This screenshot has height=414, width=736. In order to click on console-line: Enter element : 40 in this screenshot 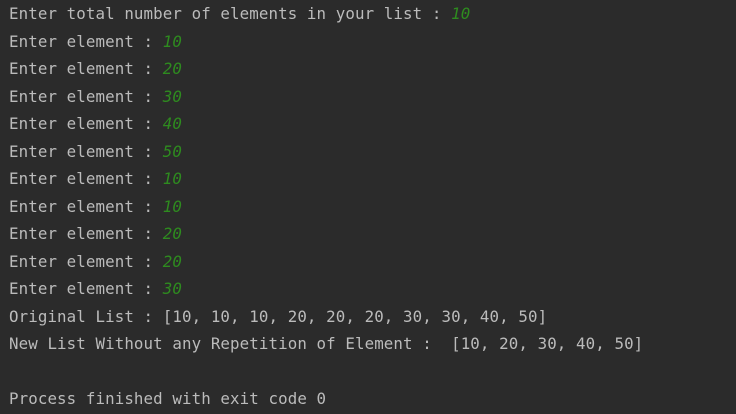, I will do `click(372, 124)`.